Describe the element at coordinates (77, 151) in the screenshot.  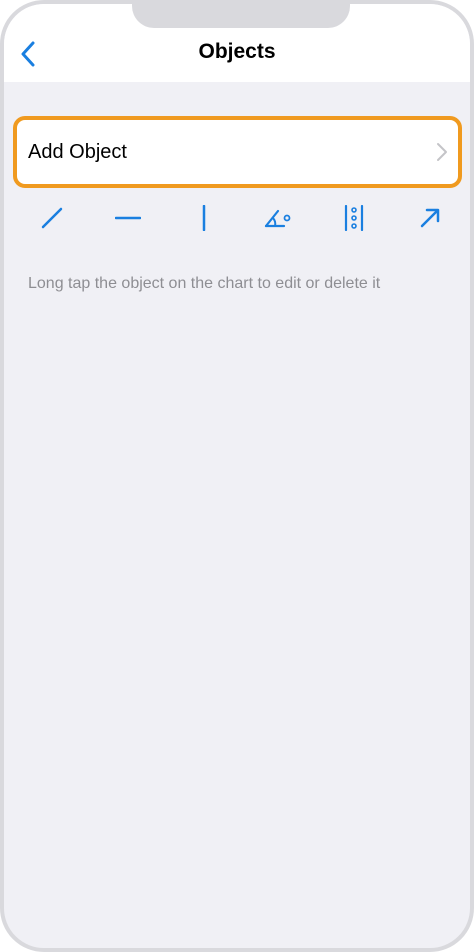
I see `add-object-label: Add Object` at that location.